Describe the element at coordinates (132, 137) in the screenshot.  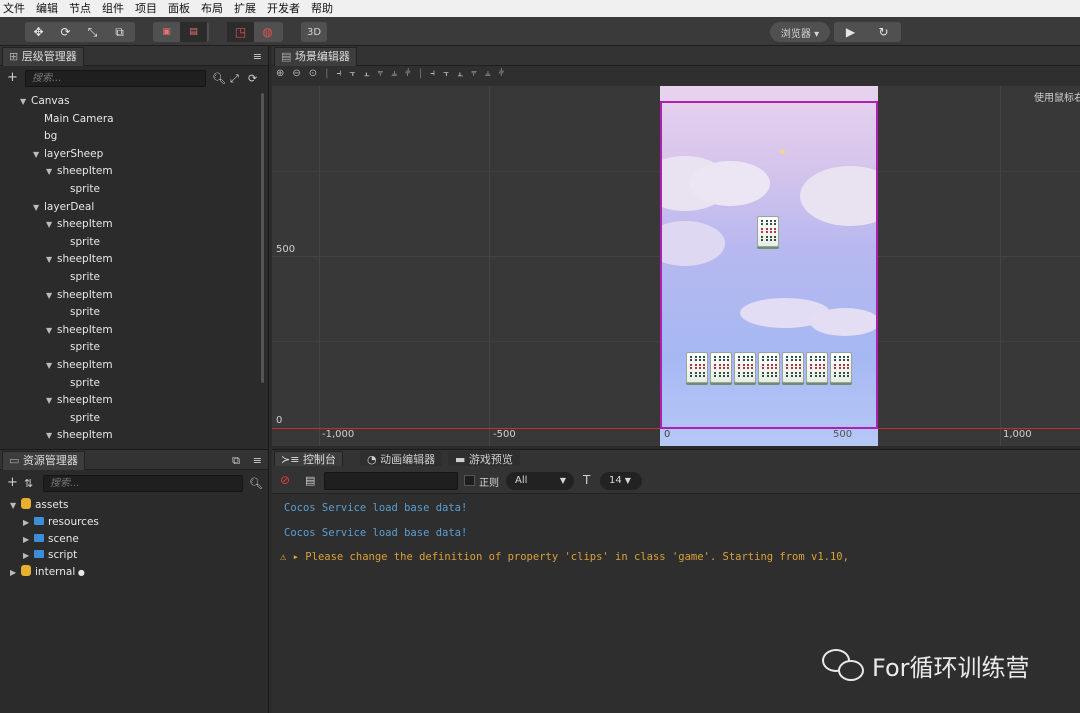
I see `hierarchy-node: bg` at that location.